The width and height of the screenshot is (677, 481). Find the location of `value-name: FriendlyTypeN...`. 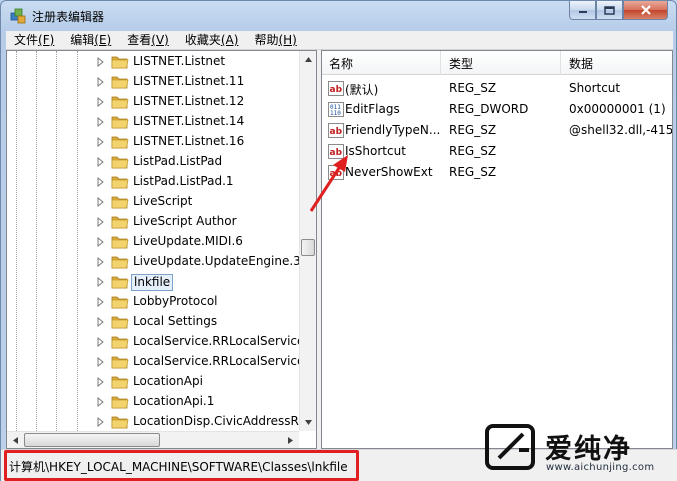

value-name: FriendlyTypeN... is located at coordinates (393, 130).